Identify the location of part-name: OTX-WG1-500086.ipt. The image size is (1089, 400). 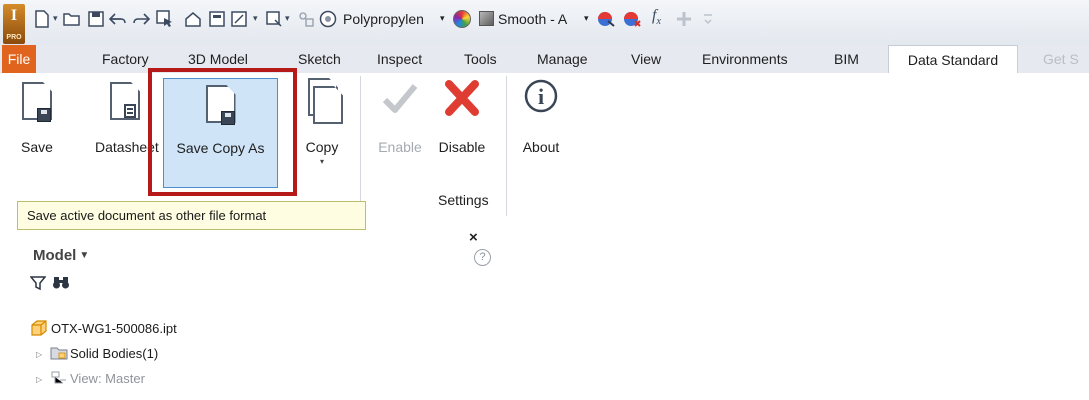
(114, 328).